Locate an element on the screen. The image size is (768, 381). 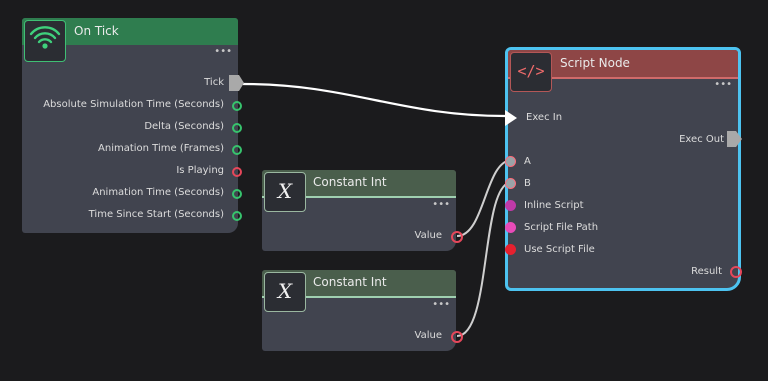
constant-int-2-icon-box: X is located at coordinates (285, 292).